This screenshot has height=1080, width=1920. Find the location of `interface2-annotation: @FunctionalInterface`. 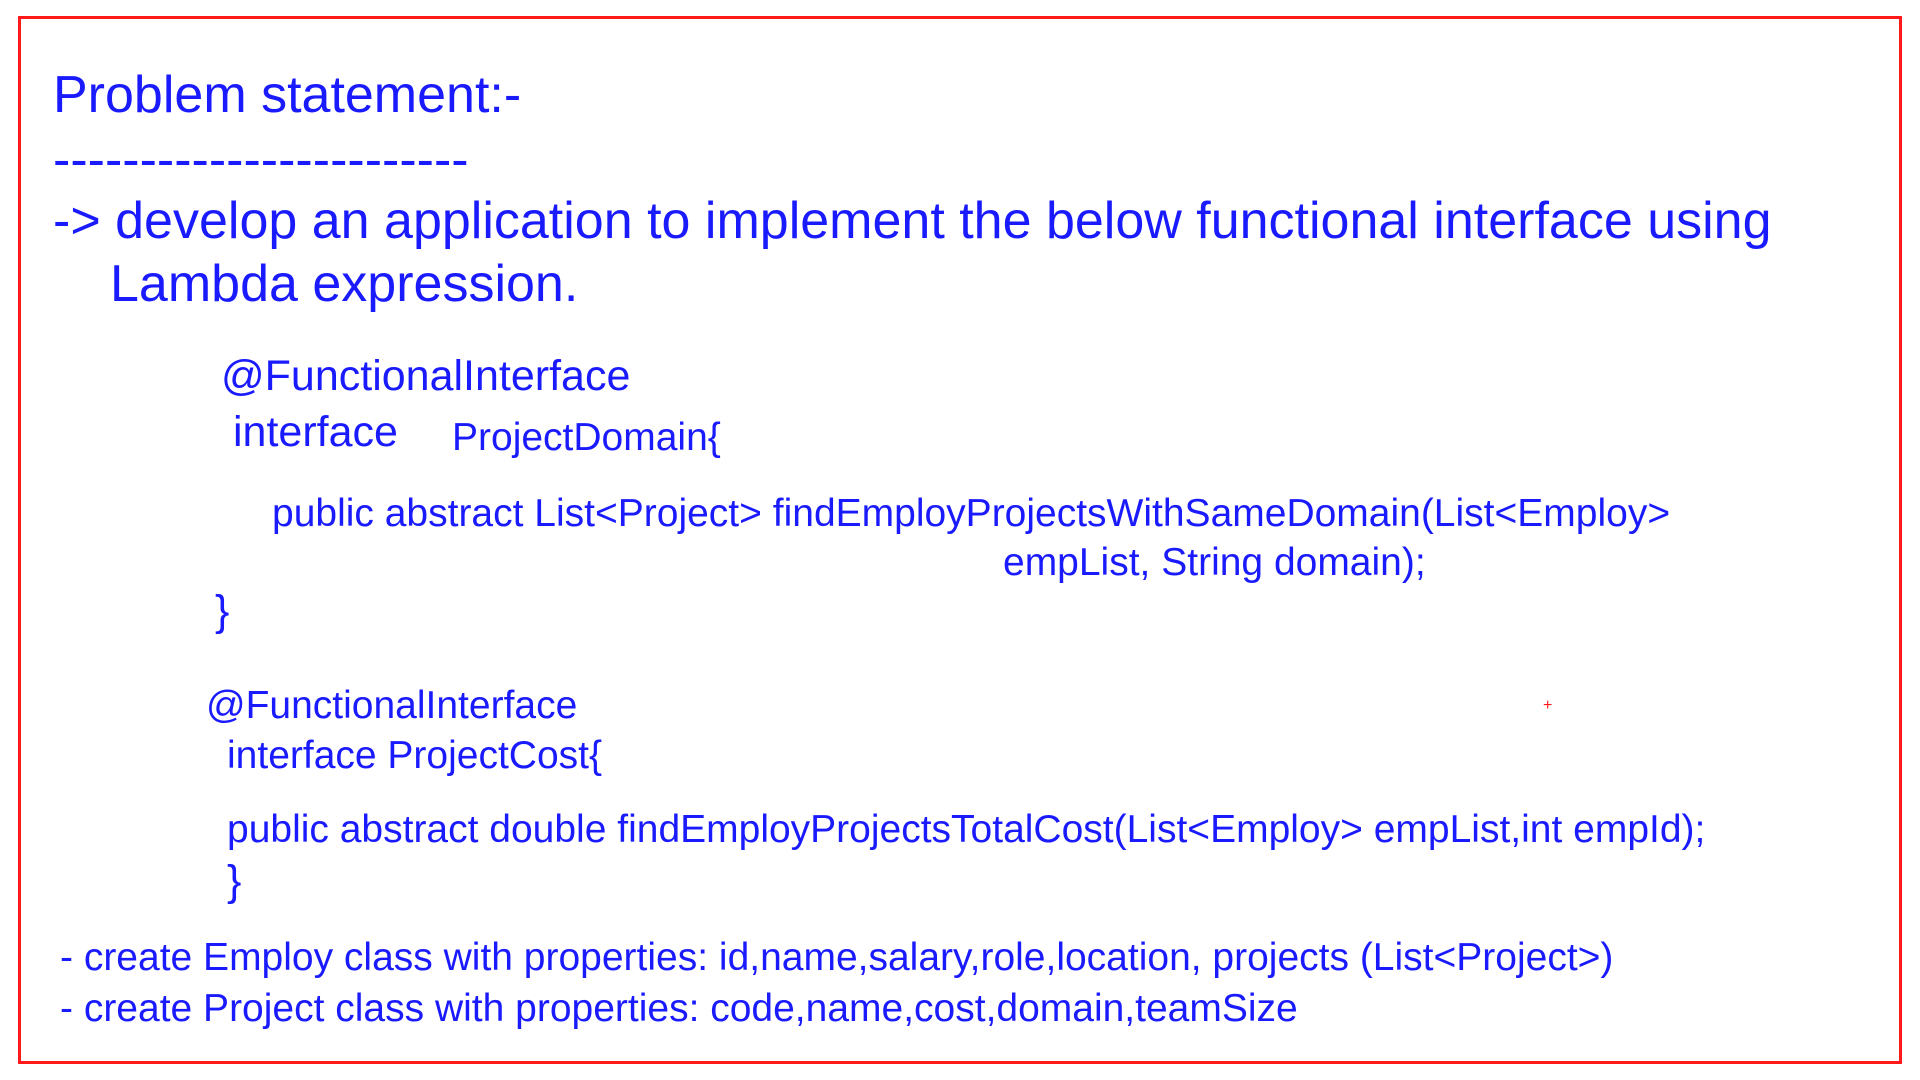

interface2-annotation: @FunctionalInterface is located at coordinates (392, 705).